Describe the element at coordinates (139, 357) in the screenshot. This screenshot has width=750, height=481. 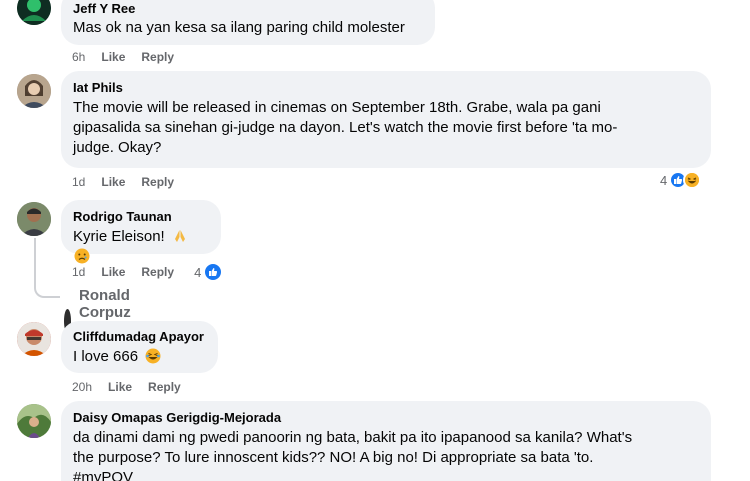
I see `comment-text-row: I love 666` at that location.